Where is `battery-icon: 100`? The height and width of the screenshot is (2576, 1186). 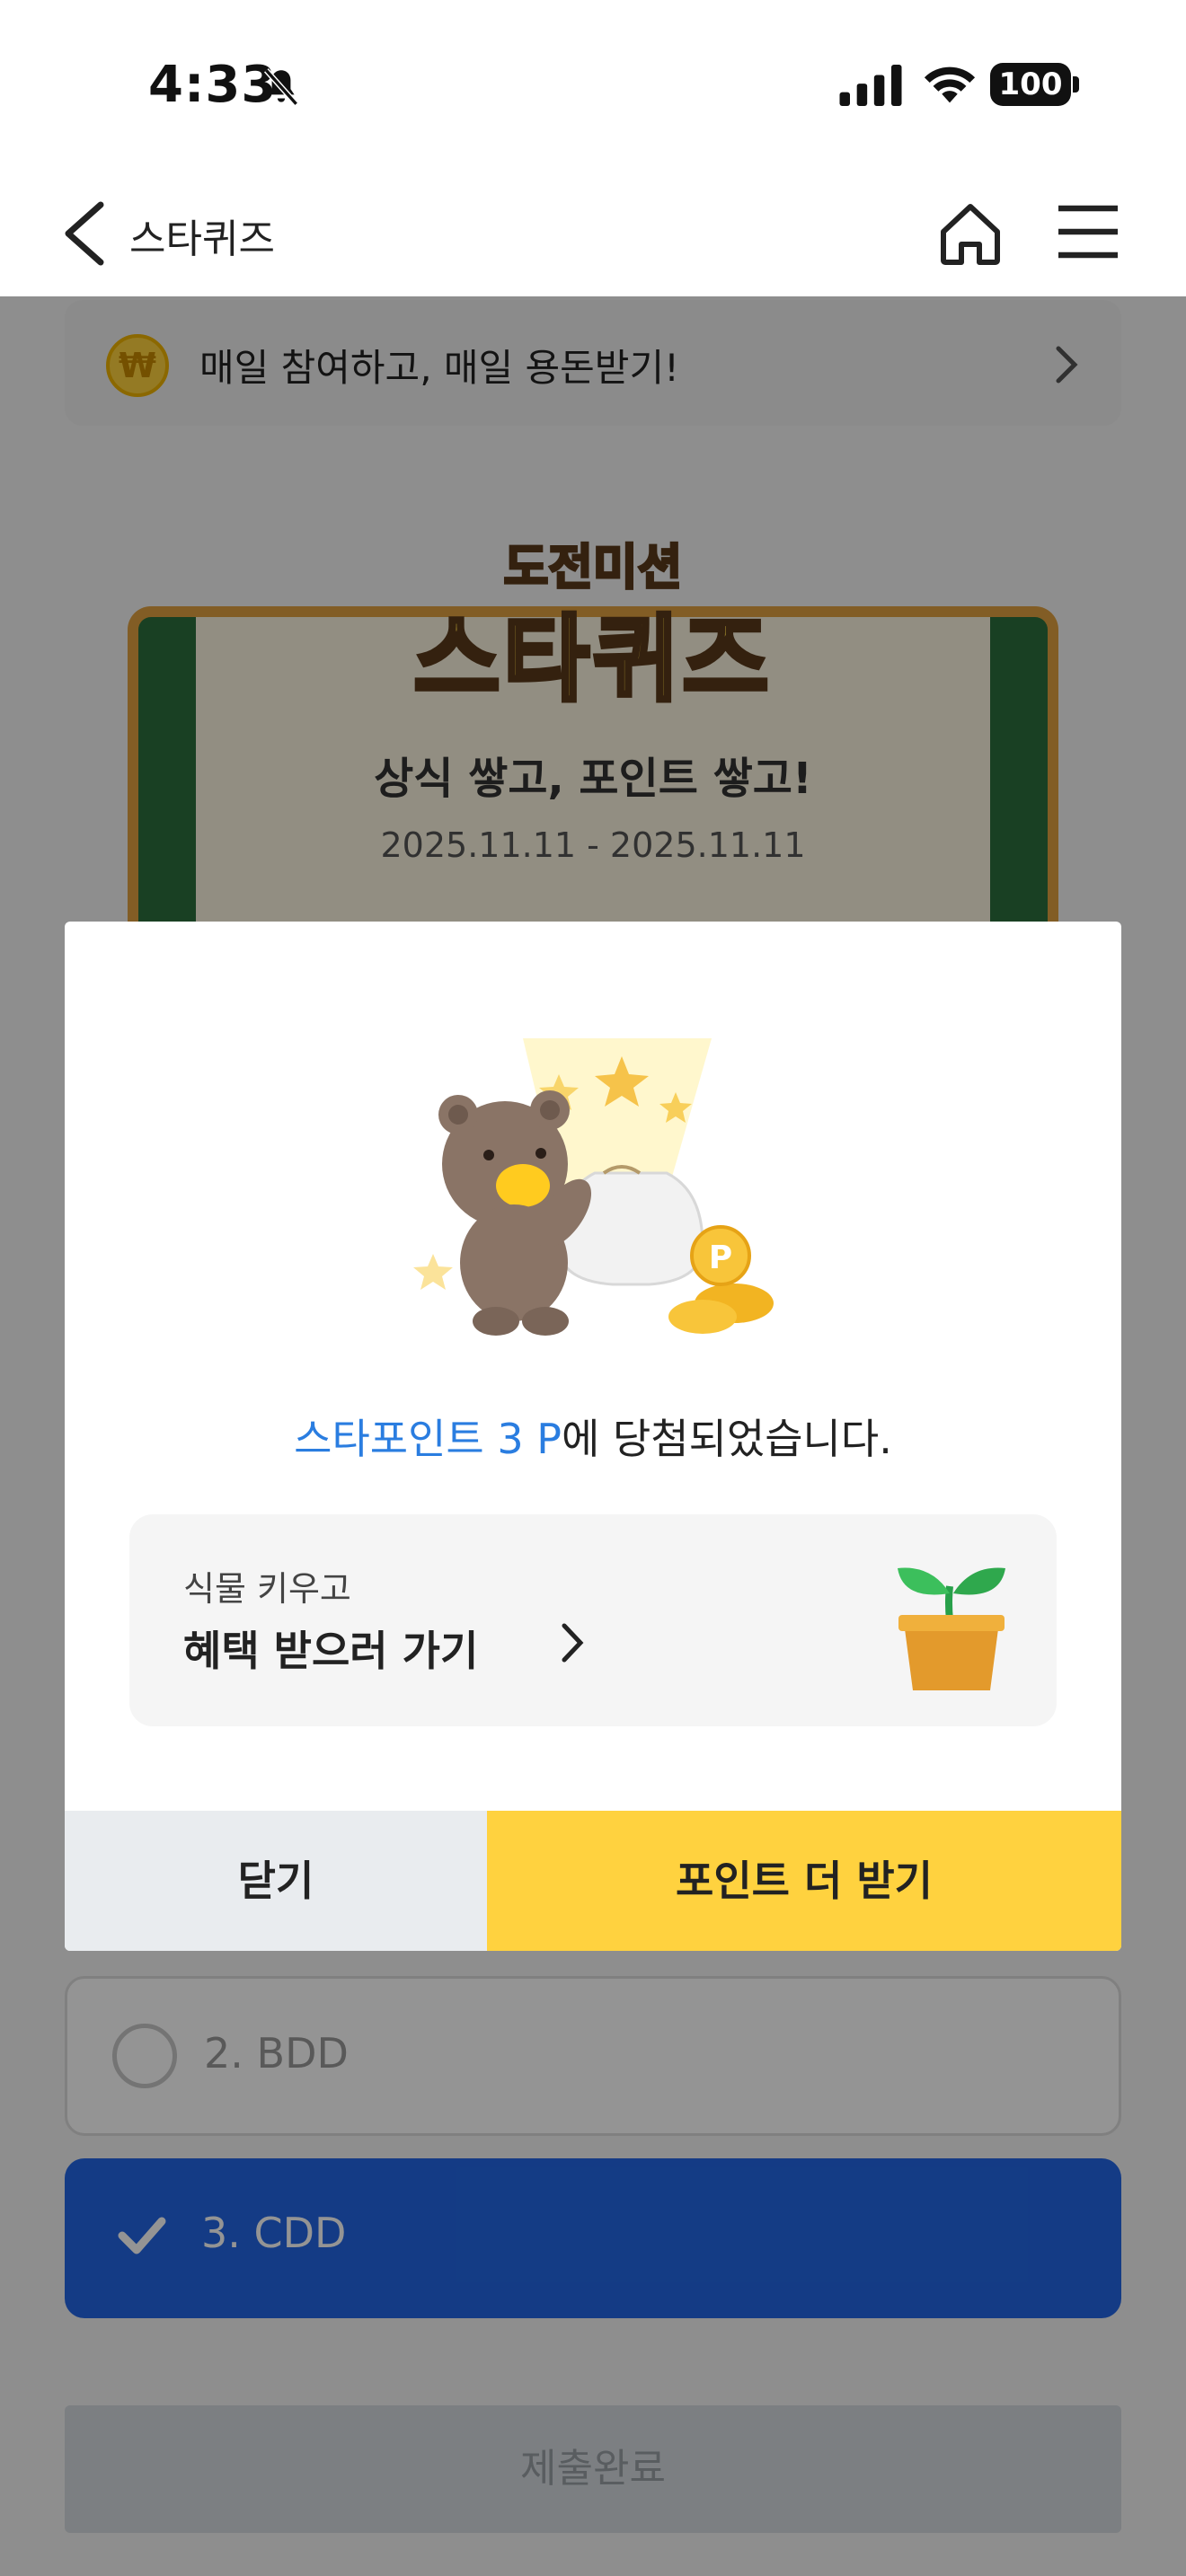 battery-icon: 100 is located at coordinates (1035, 84).